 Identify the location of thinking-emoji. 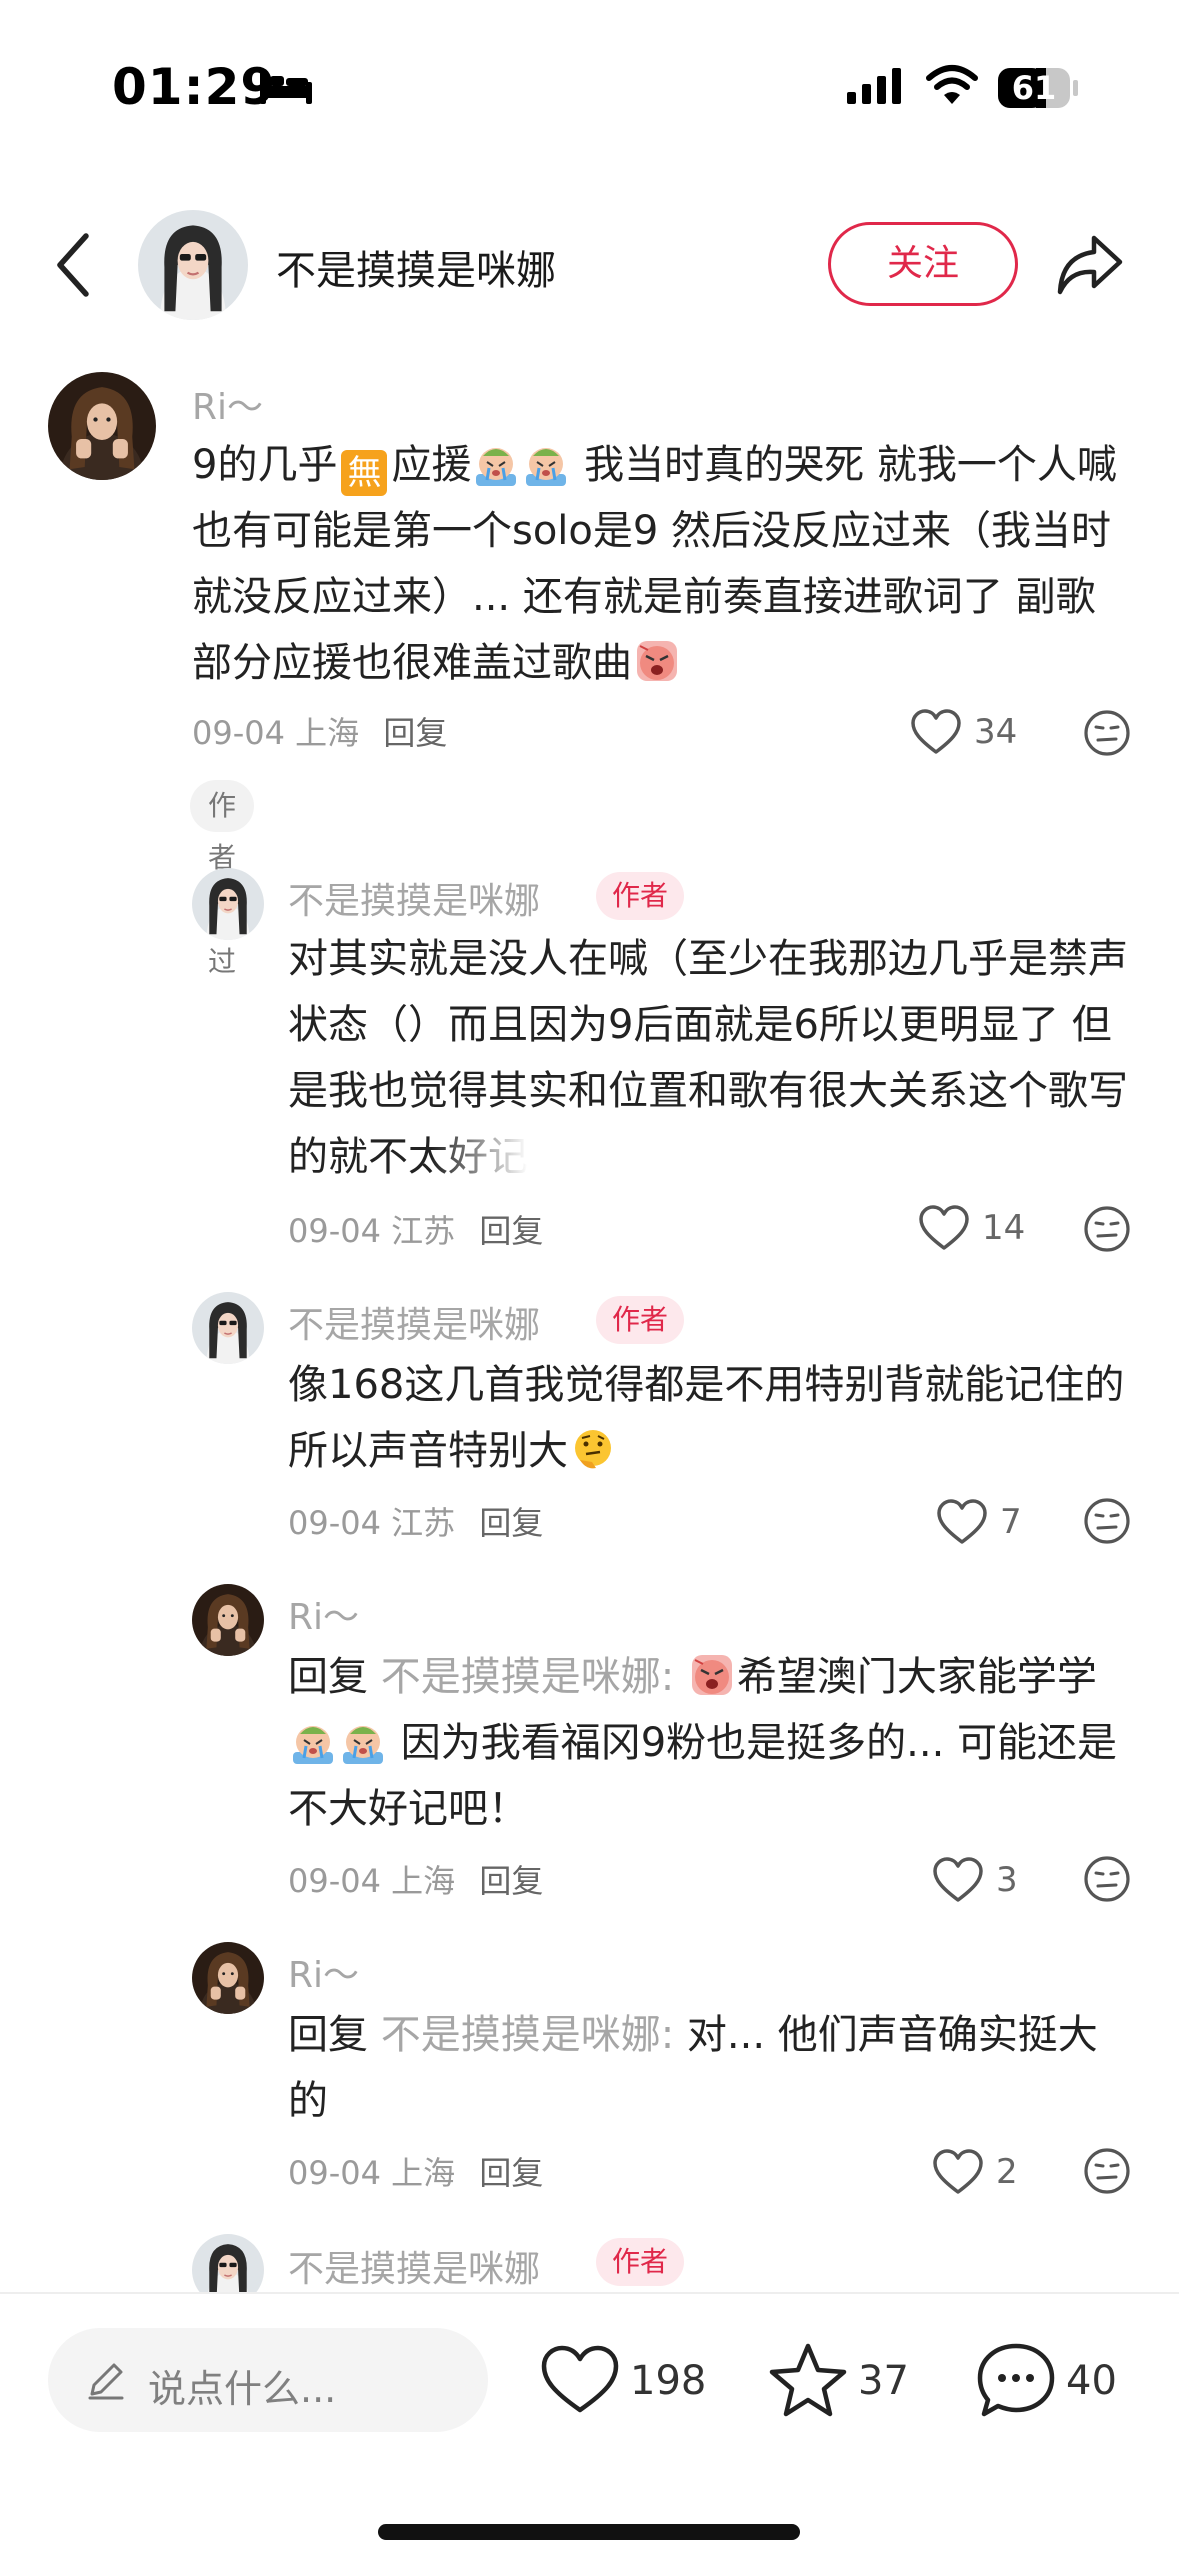
(593, 1449).